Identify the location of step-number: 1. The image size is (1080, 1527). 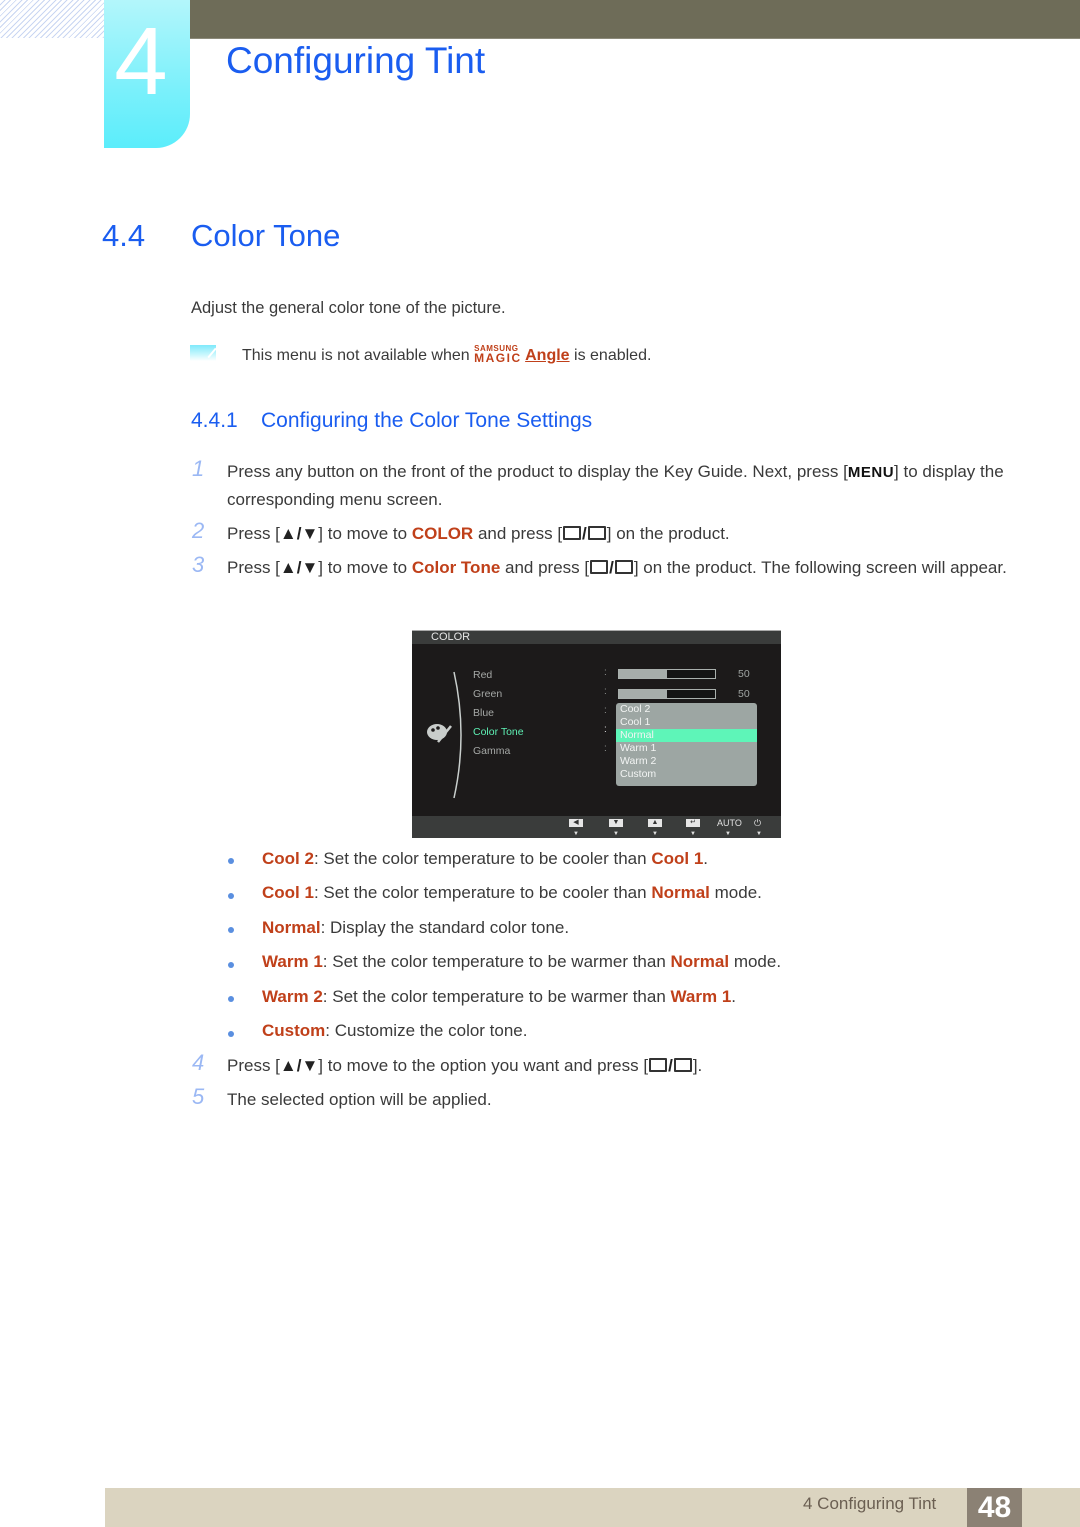
(198, 468).